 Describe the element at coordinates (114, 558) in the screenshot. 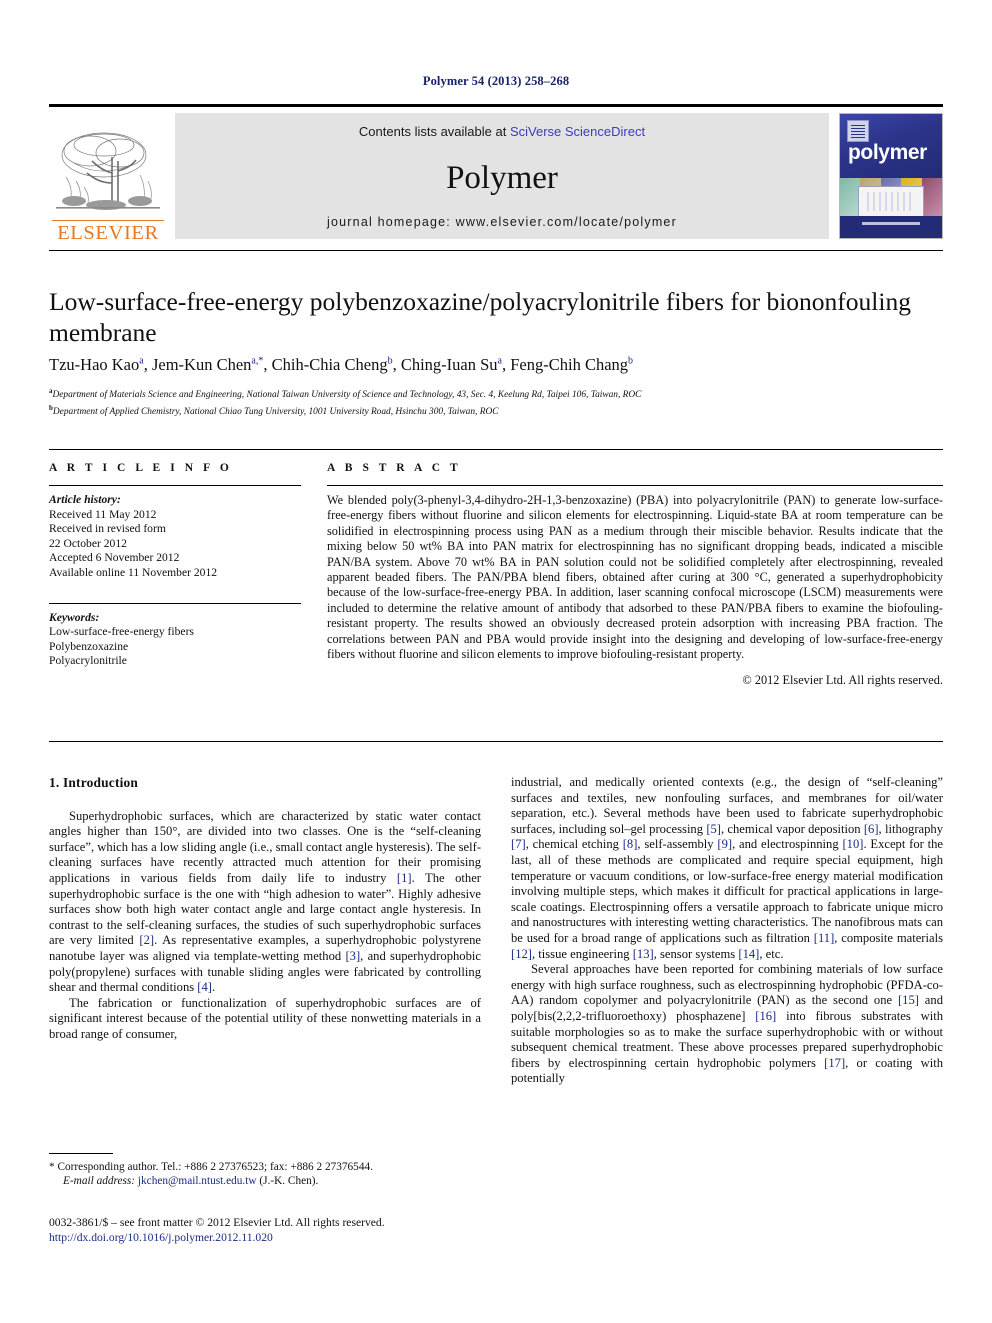

I see `history-item: Accepted 6 November 2012` at that location.